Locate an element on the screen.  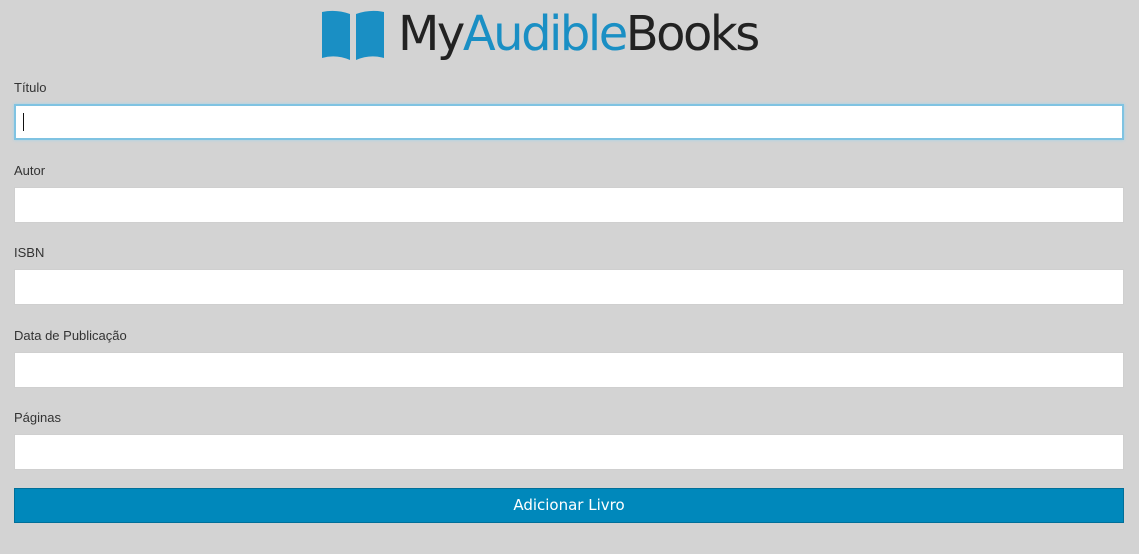
field-autor: Autor is located at coordinates (569, 202).